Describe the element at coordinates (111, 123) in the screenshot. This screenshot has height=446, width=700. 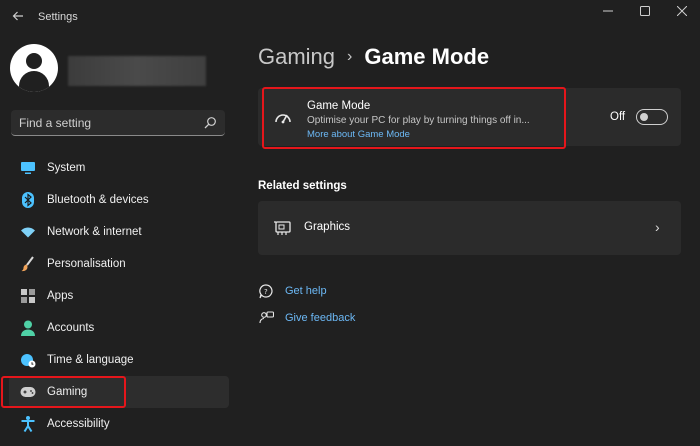
I see `search-input: Find a setting` at that location.